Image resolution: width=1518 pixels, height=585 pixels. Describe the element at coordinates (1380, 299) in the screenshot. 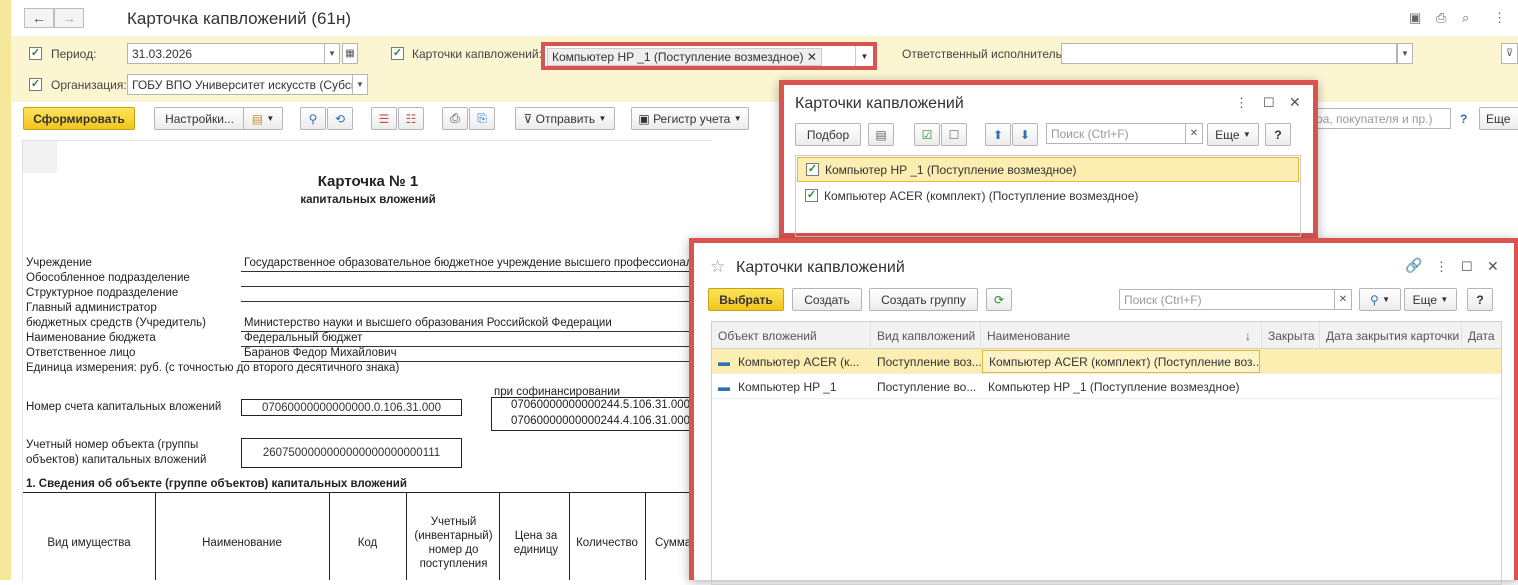

I see `search-options-button: ⚲ ▼` at that location.